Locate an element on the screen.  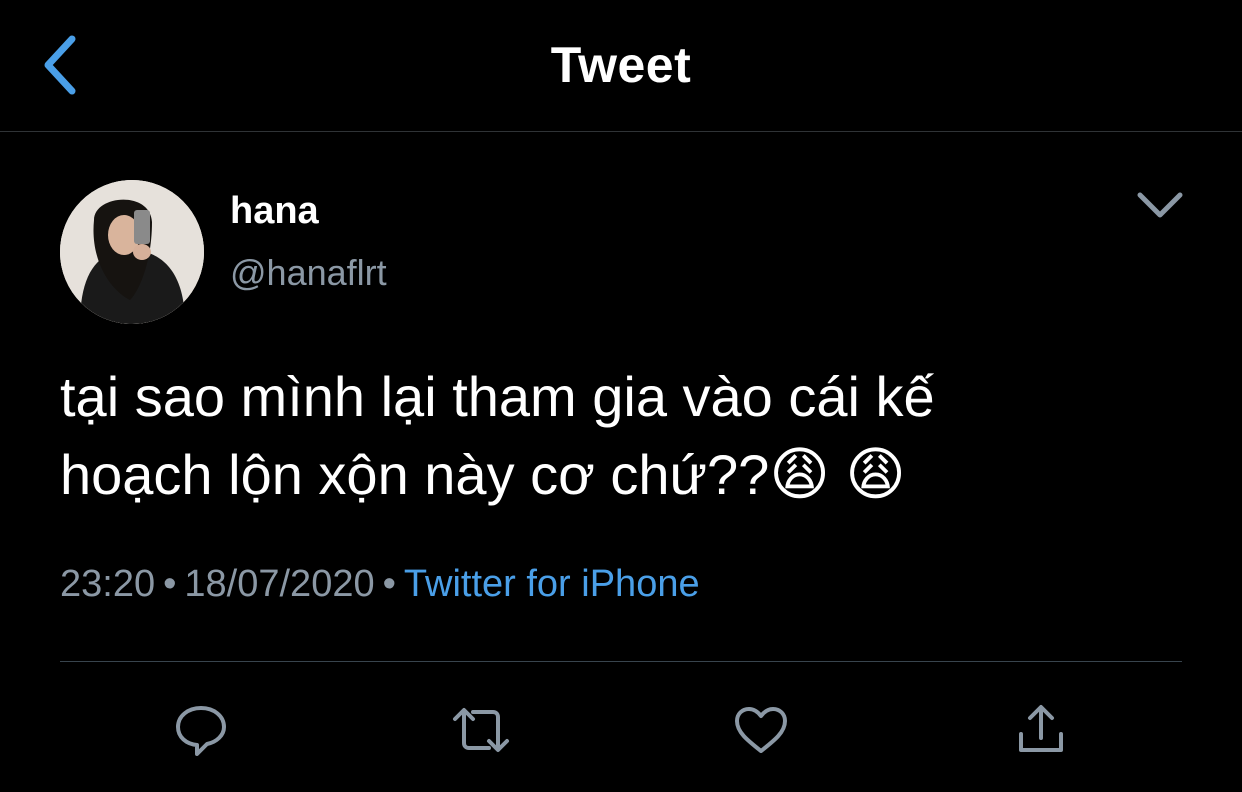
retweet-icon is located at coordinates (481, 730).